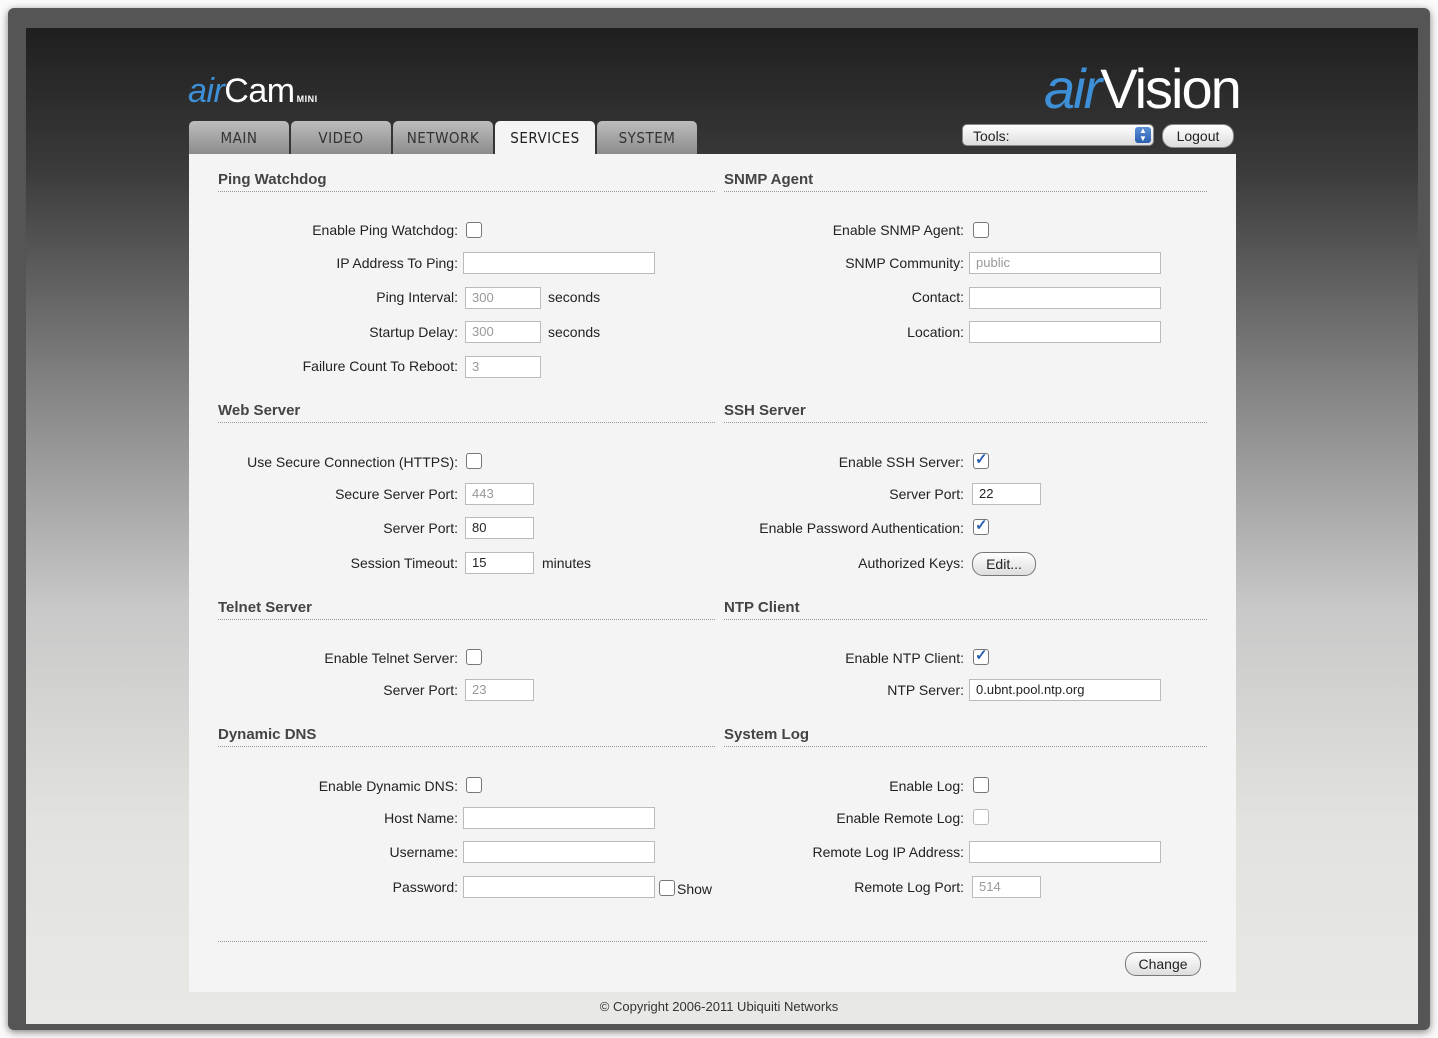 This screenshot has width=1438, height=1038. I want to click on secure-server-port-input: 443, so click(499, 494).